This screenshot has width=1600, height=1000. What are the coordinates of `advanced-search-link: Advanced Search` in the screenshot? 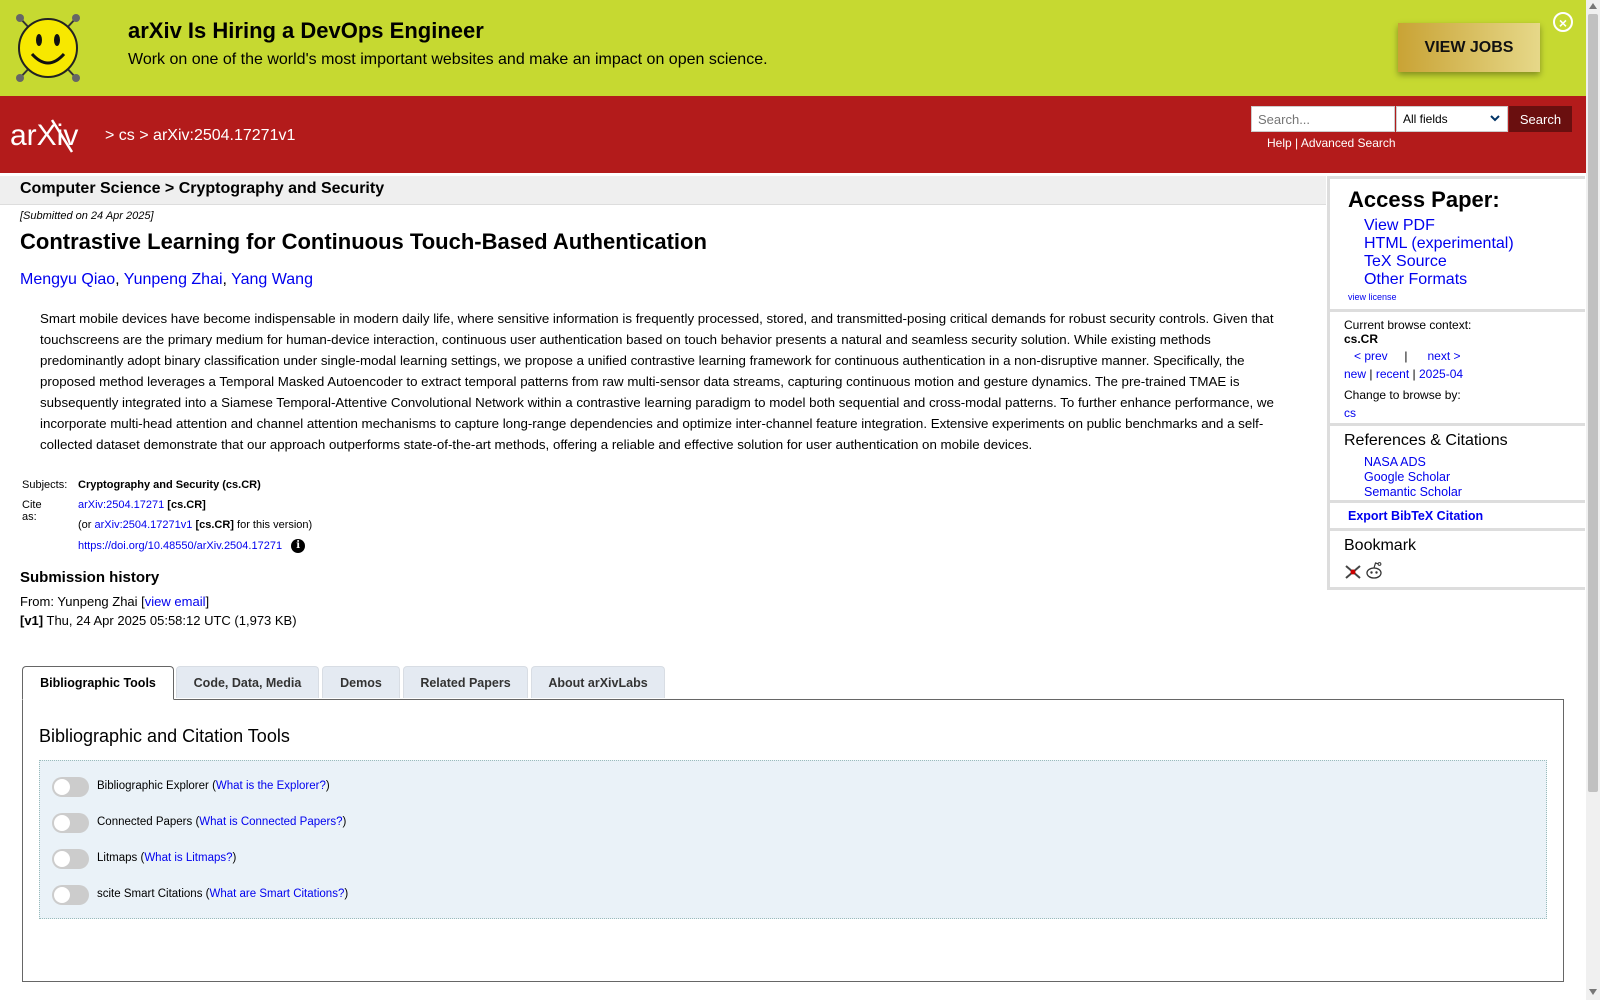 It's located at (1348, 143).